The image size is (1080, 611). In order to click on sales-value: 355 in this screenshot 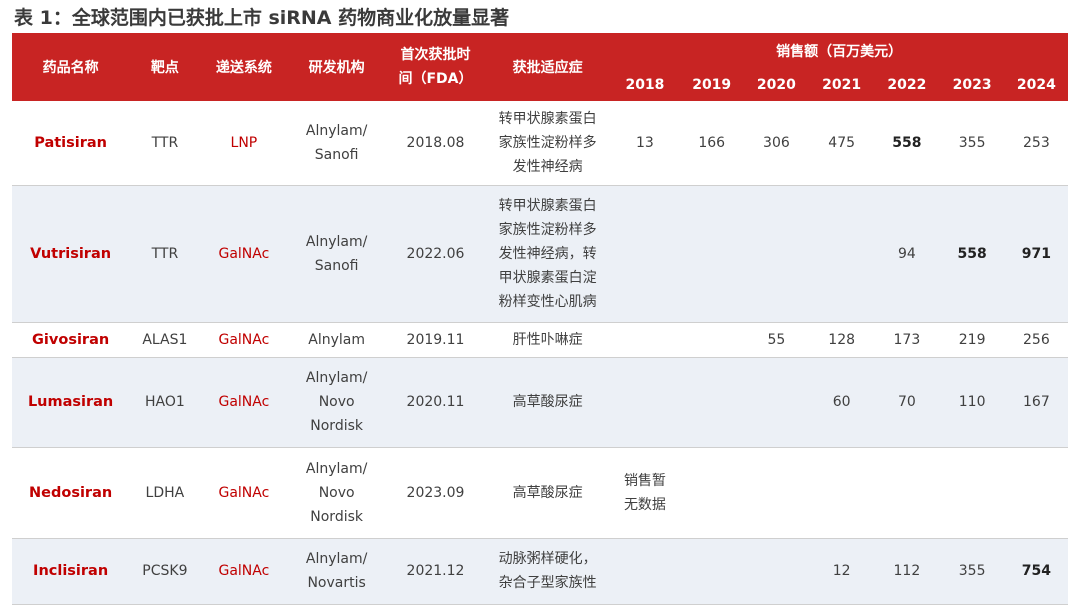, I will do `click(972, 142)`.